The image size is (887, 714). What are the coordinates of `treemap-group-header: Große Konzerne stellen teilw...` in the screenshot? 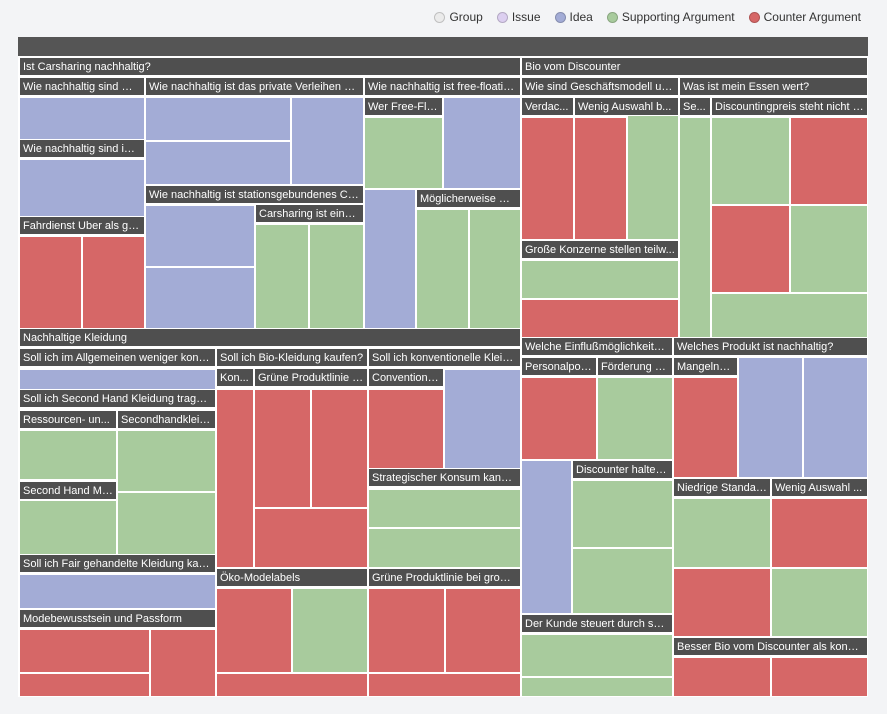 It's located at (600, 249).